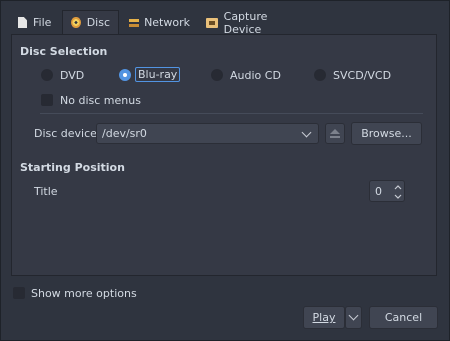 The height and width of the screenshot is (341, 450). I want to click on tab-capture-device: Capture Device, so click(256, 22).